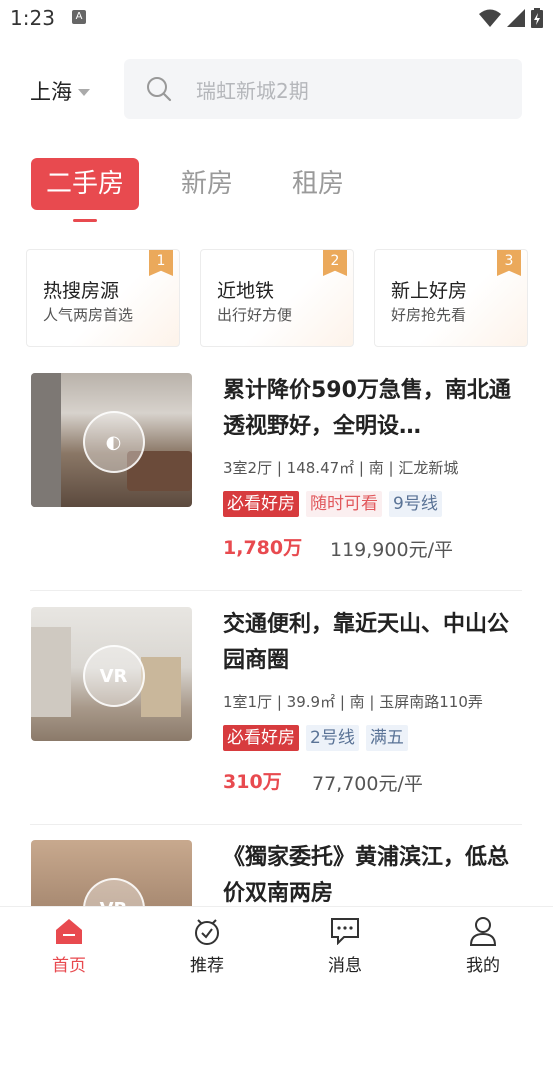 This screenshot has width=553, height=1074. Describe the element at coordinates (429, 315) in the screenshot. I see `quick-card-subtitle: 好房抢先看` at that location.